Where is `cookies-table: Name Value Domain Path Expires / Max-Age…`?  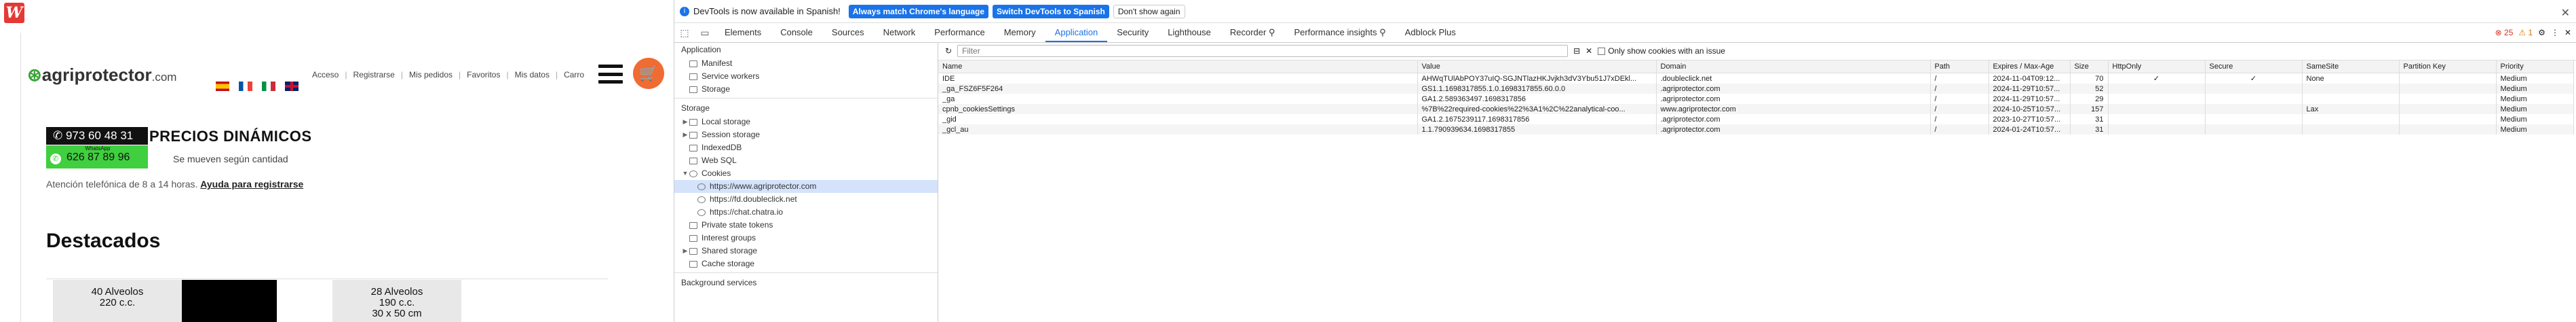 cookies-table: Name Value Domain Path Expires / Max-Age… is located at coordinates (1756, 98).